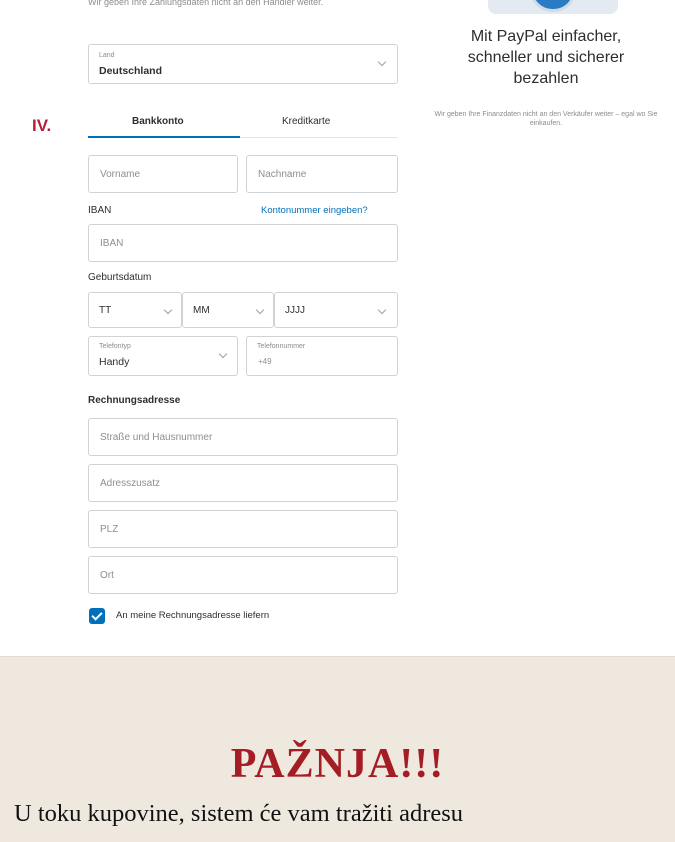 This screenshot has height=842, width=675. I want to click on birth-year-value: JJJJ, so click(295, 310).